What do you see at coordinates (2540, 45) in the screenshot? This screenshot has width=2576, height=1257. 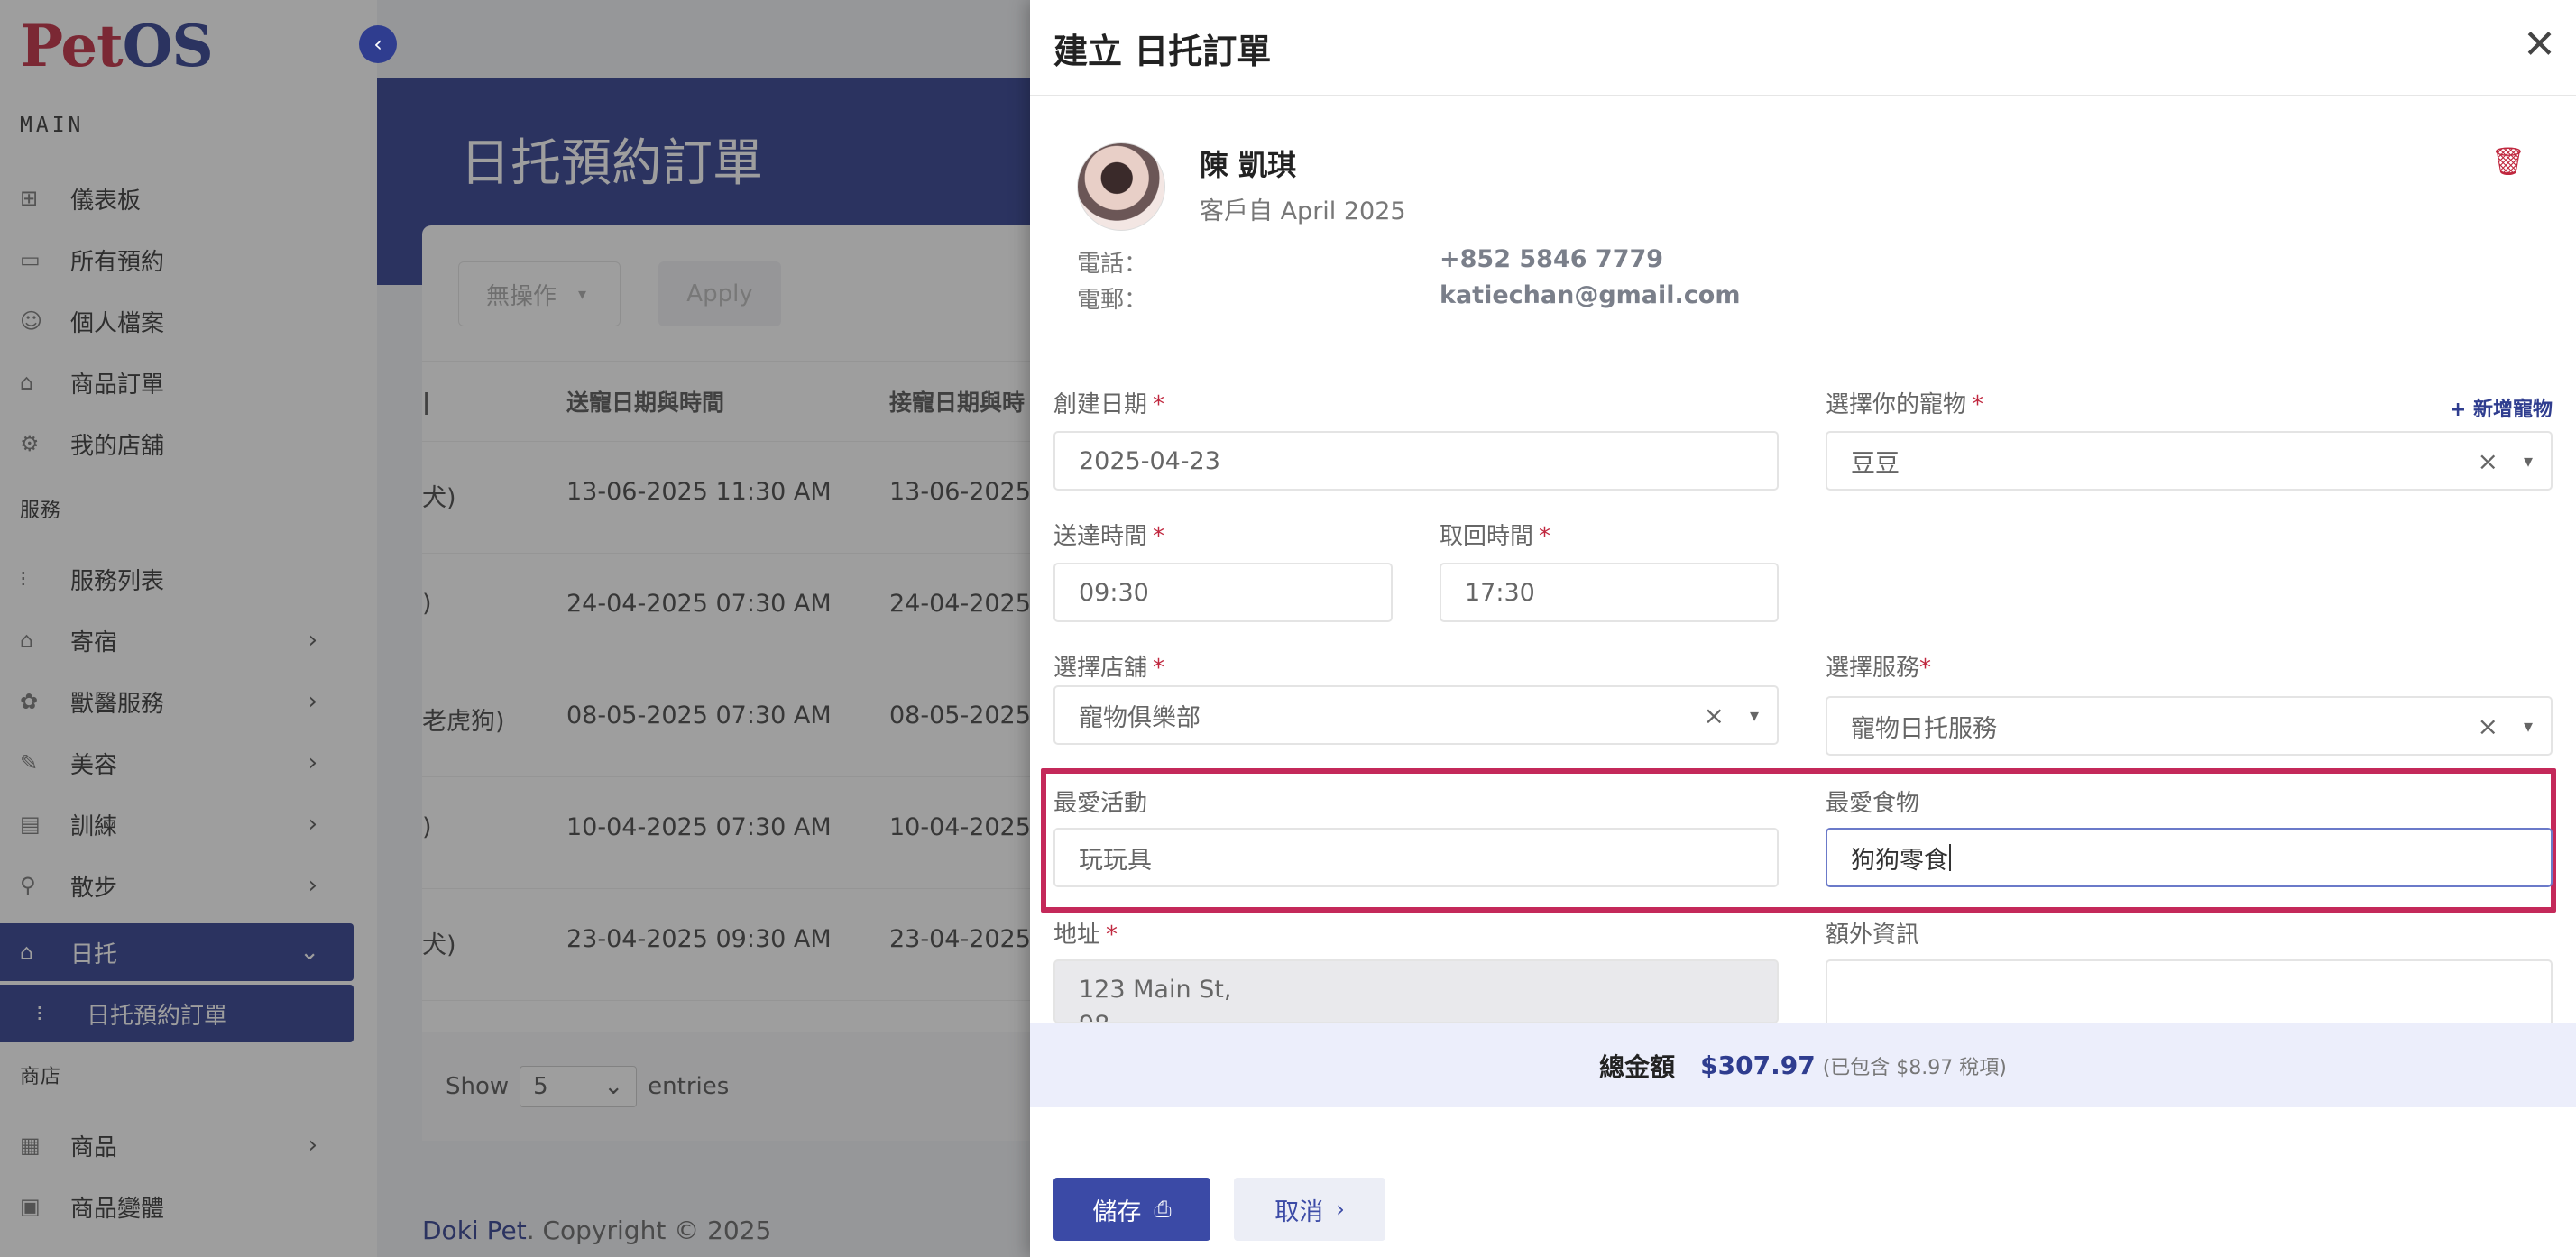 I see `close-icon: ✕` at bounding box center [2540, 45].